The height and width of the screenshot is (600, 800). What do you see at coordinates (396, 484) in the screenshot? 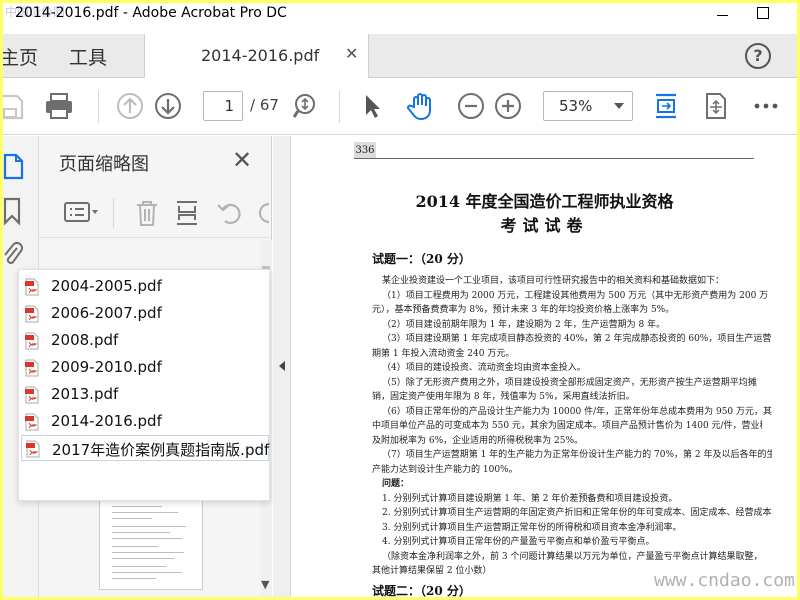
I see `document-text-line: 问题：` at bounding box center [396, 484].